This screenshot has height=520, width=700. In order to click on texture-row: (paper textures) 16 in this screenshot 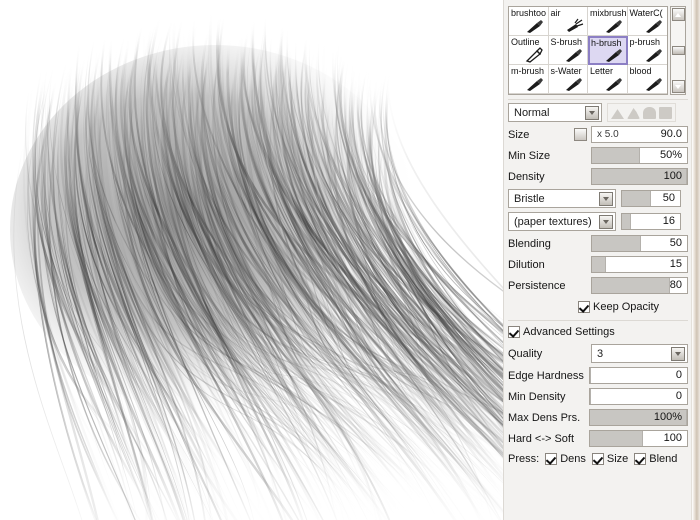, I will do `click(598, 221)`.